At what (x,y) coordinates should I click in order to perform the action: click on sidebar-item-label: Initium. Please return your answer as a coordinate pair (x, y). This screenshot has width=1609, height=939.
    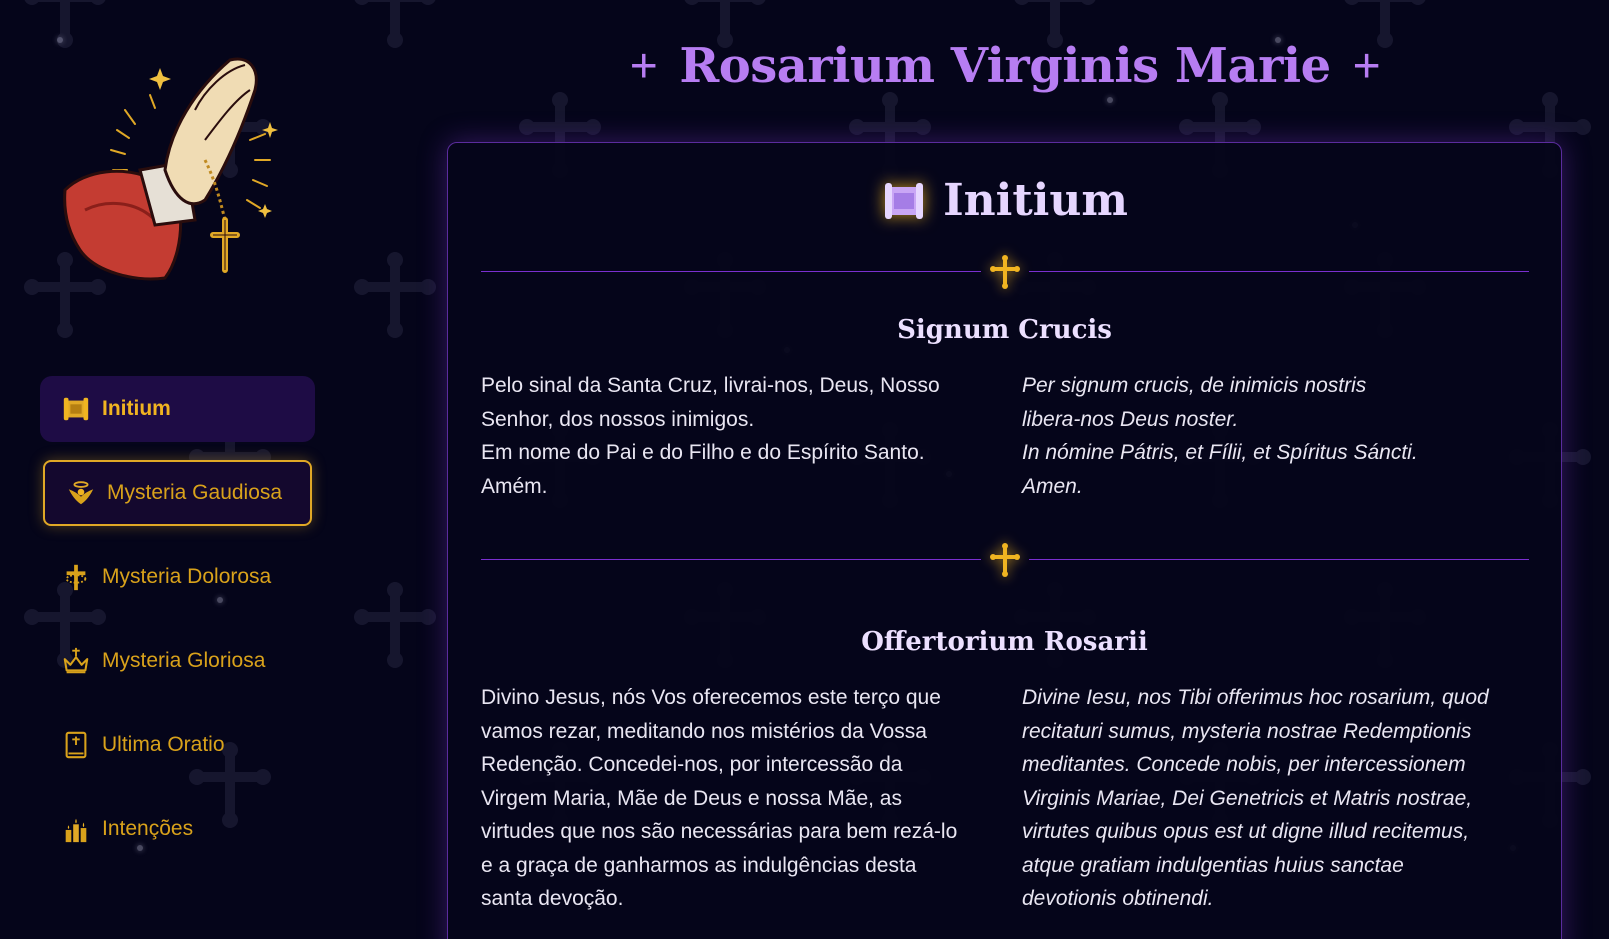
    Looking at the image, I should click on (136, 408).